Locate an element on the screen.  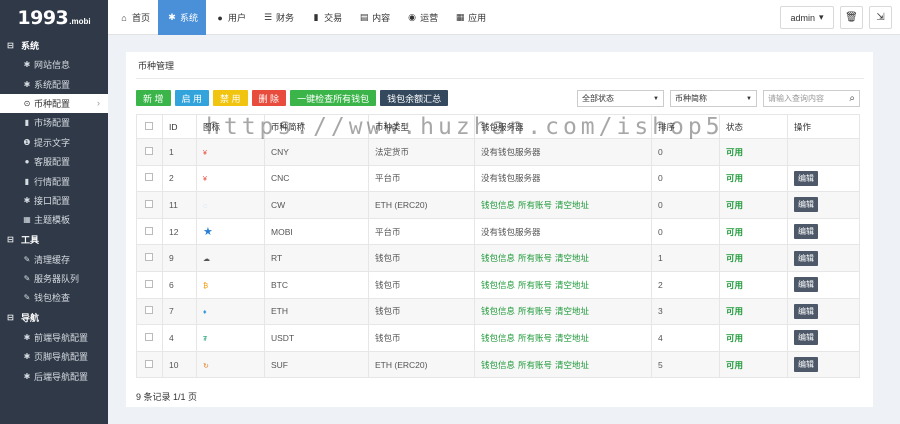
cell-type: 钱包币 is located at coordinates (421, 258).